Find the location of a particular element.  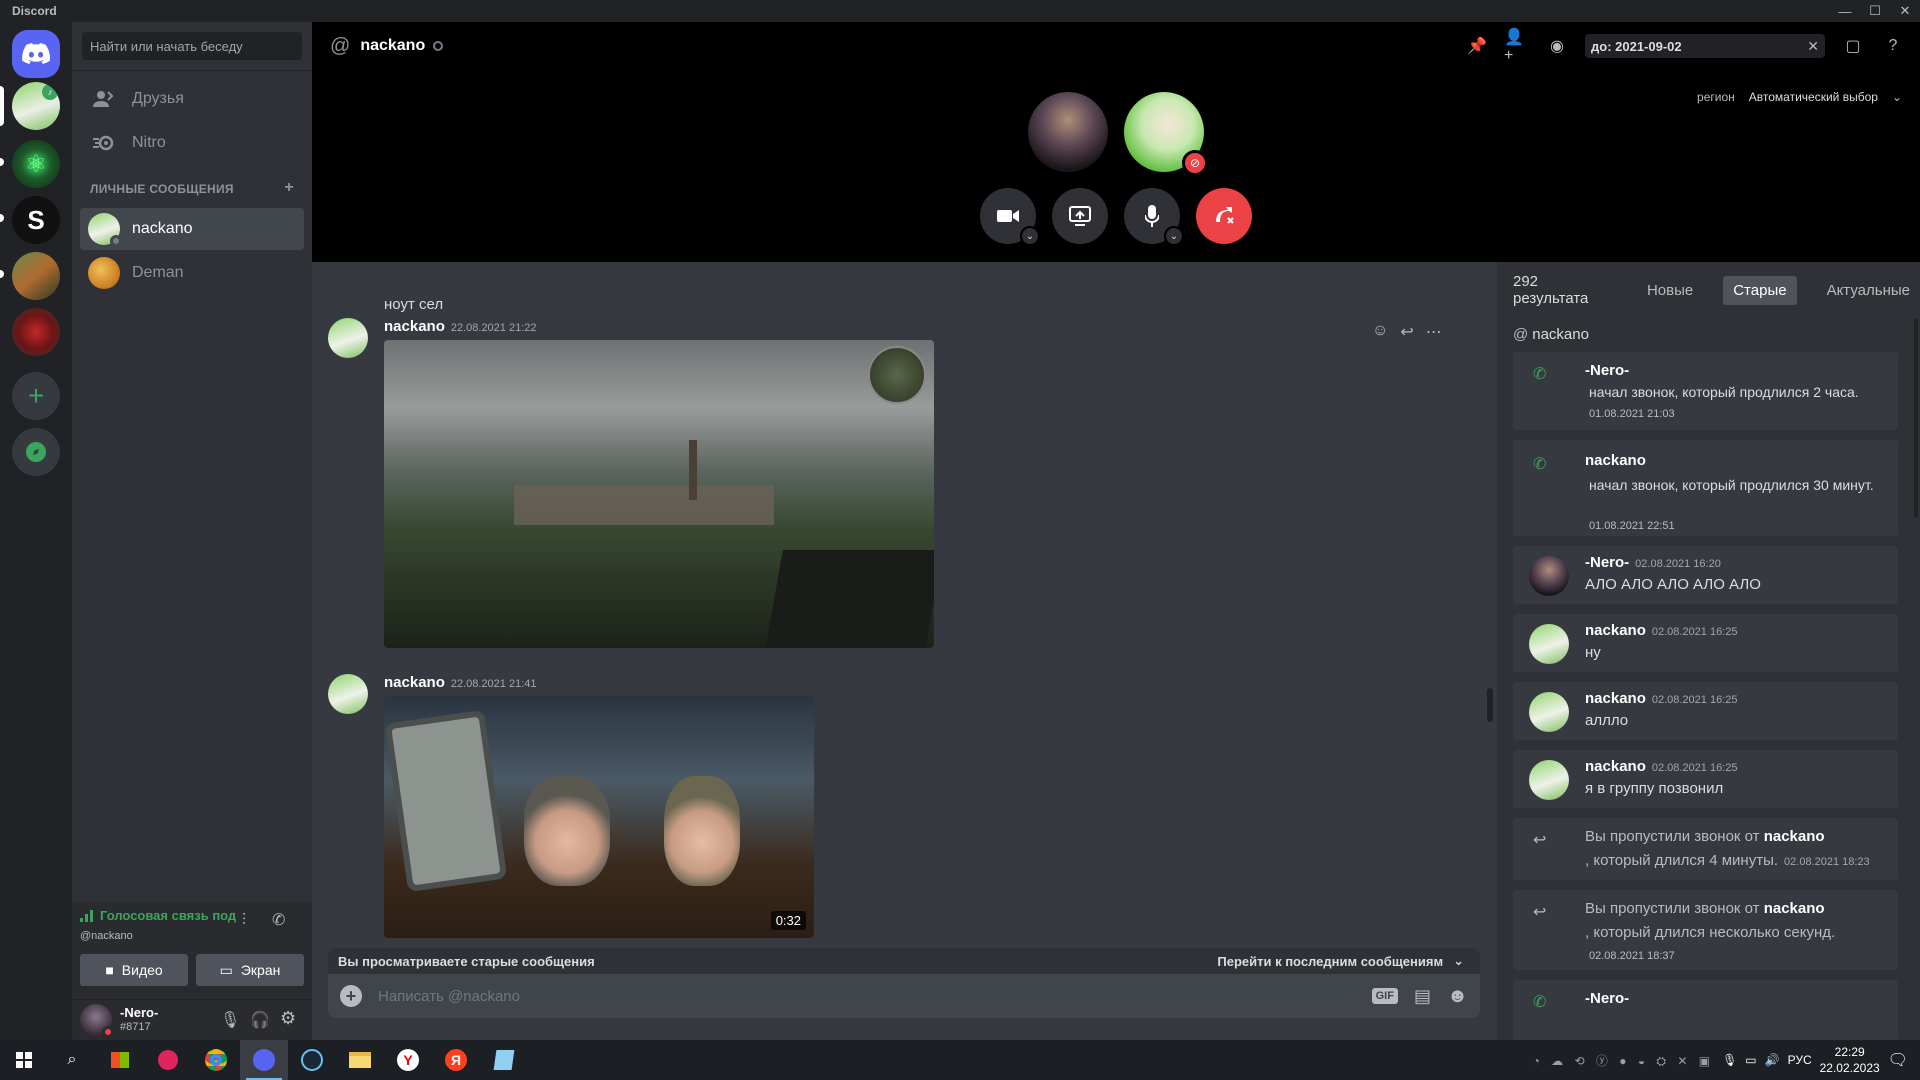

offline-status-icon is located at coordinates (438, 46).